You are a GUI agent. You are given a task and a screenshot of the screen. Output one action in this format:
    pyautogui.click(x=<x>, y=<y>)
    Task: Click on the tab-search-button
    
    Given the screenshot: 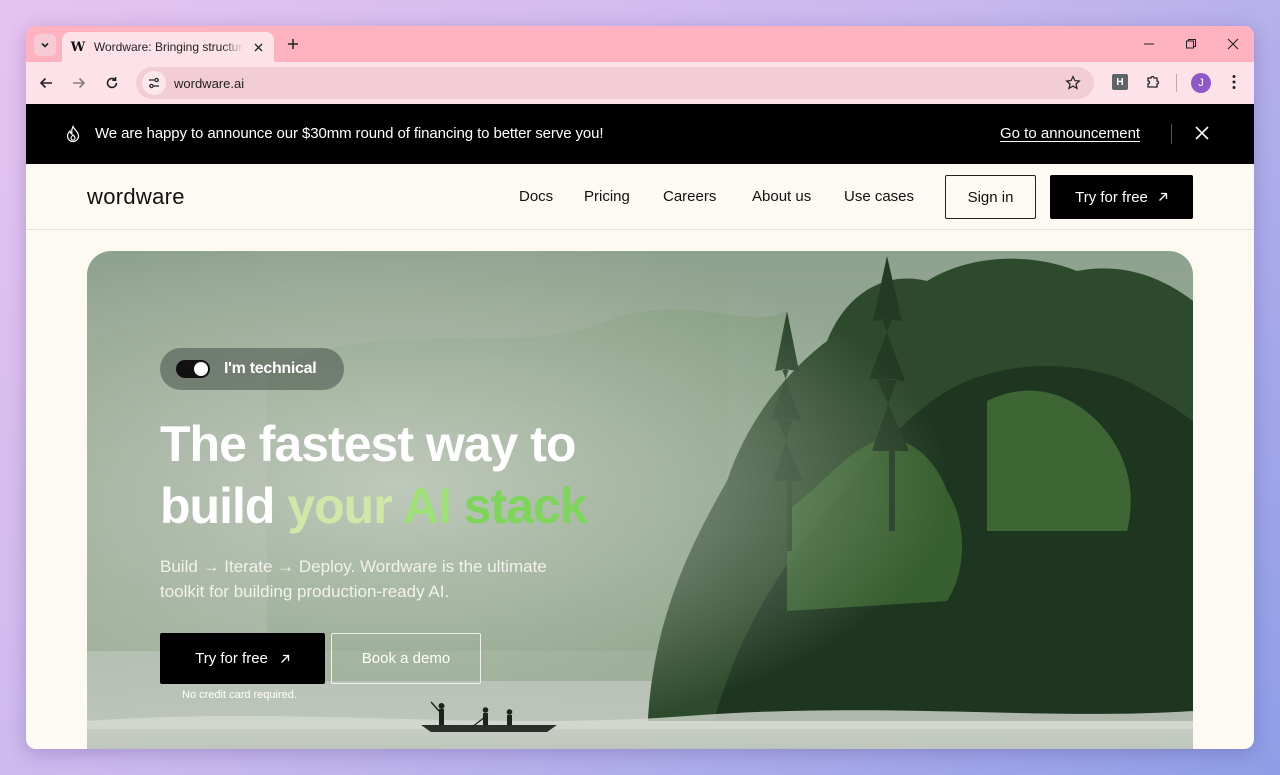 What is the action you would take?
    pyautogui.click(x=45, y=45)
    